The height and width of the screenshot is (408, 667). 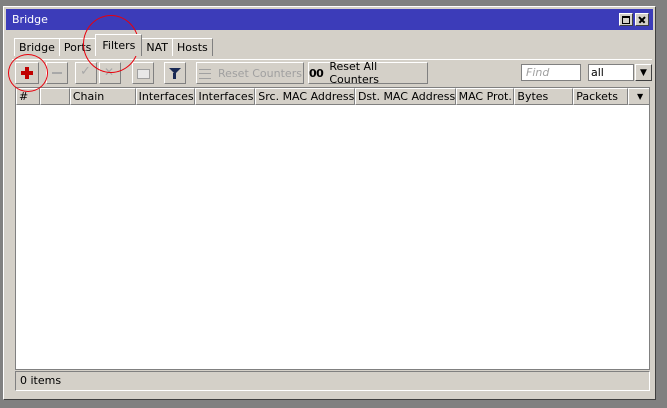 I want to click on reset-counters-button: Reset Counters, so click(x=250, y=73).